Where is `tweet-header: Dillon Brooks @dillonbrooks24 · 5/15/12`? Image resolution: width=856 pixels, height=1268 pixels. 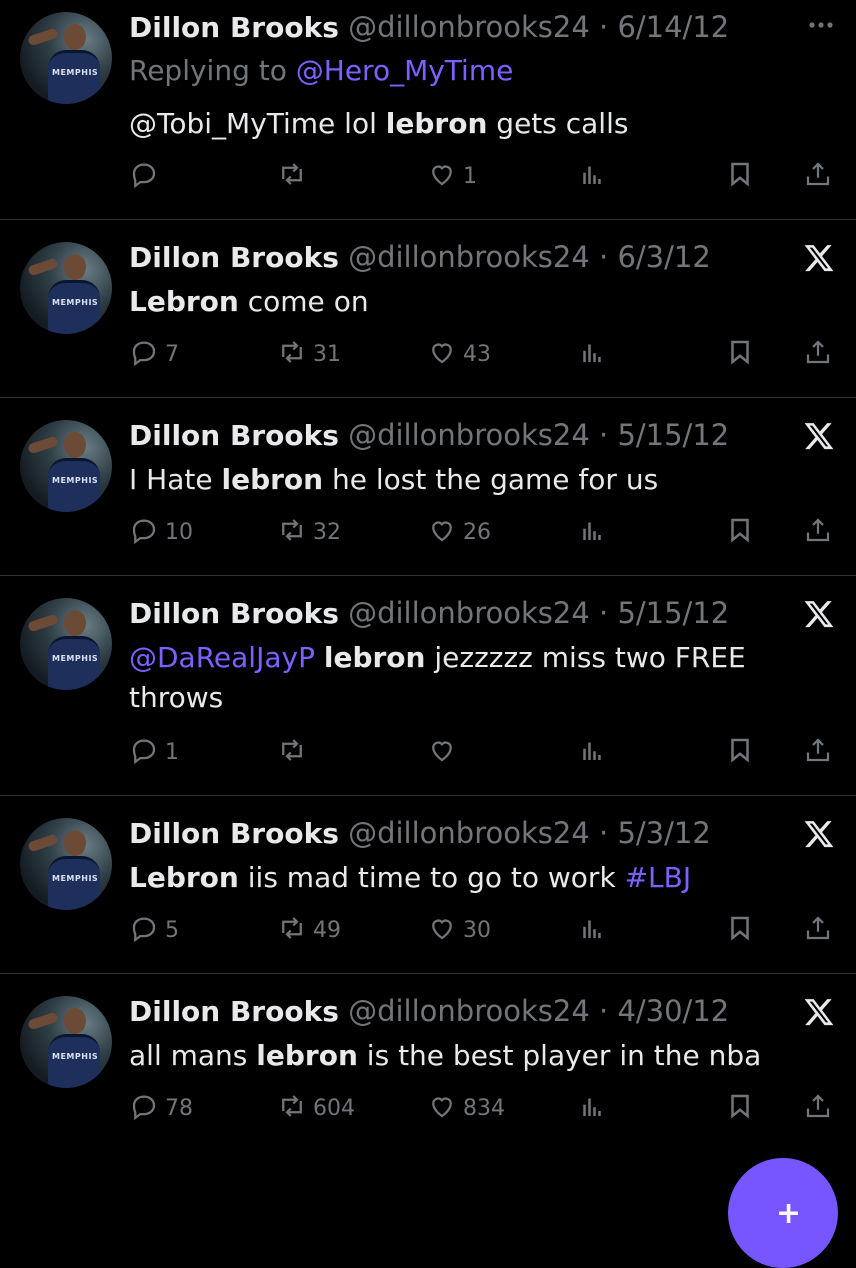 tweet-header: Dillon Brooks @dillonbrooks24 · 5/15/12 is located at coordinates (429, 613).